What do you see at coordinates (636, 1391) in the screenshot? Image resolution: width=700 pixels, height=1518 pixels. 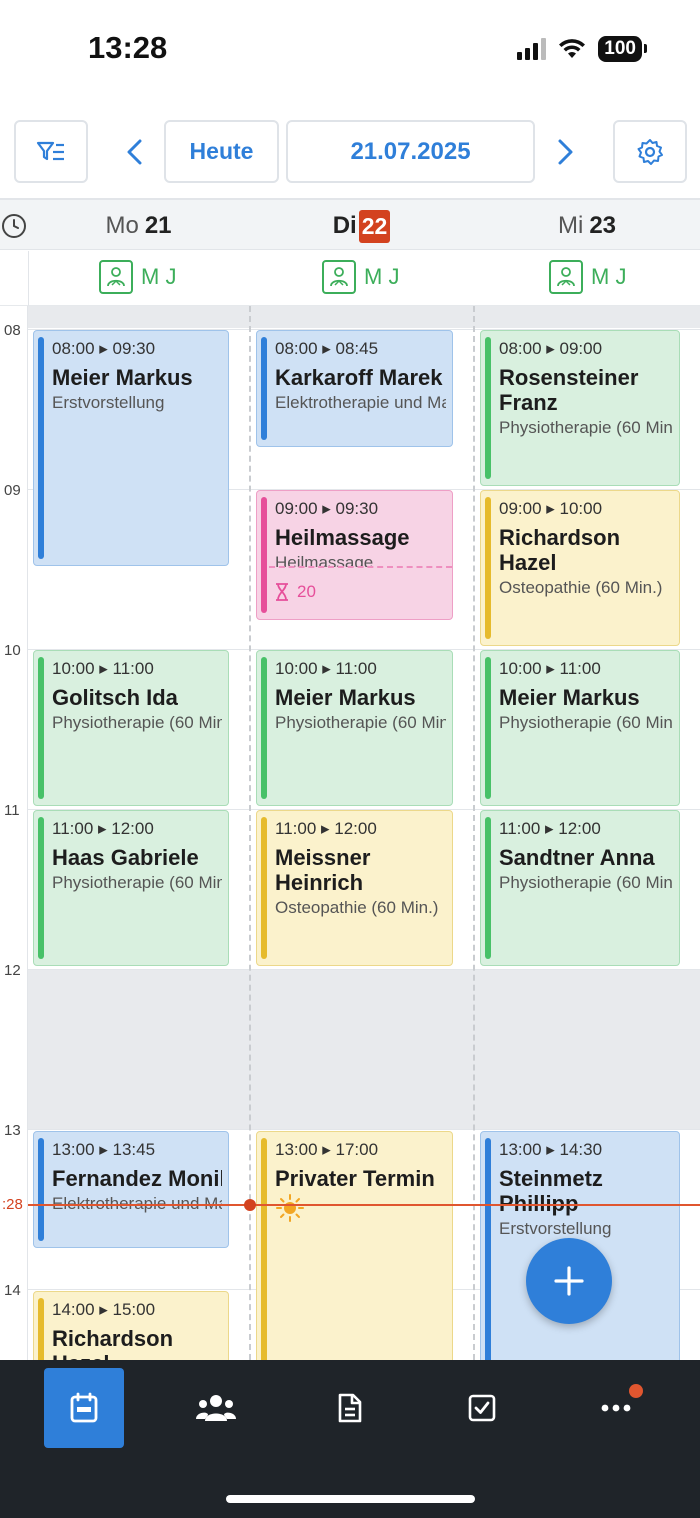 I see `notification-badge` at bounding box center [636, 1391].